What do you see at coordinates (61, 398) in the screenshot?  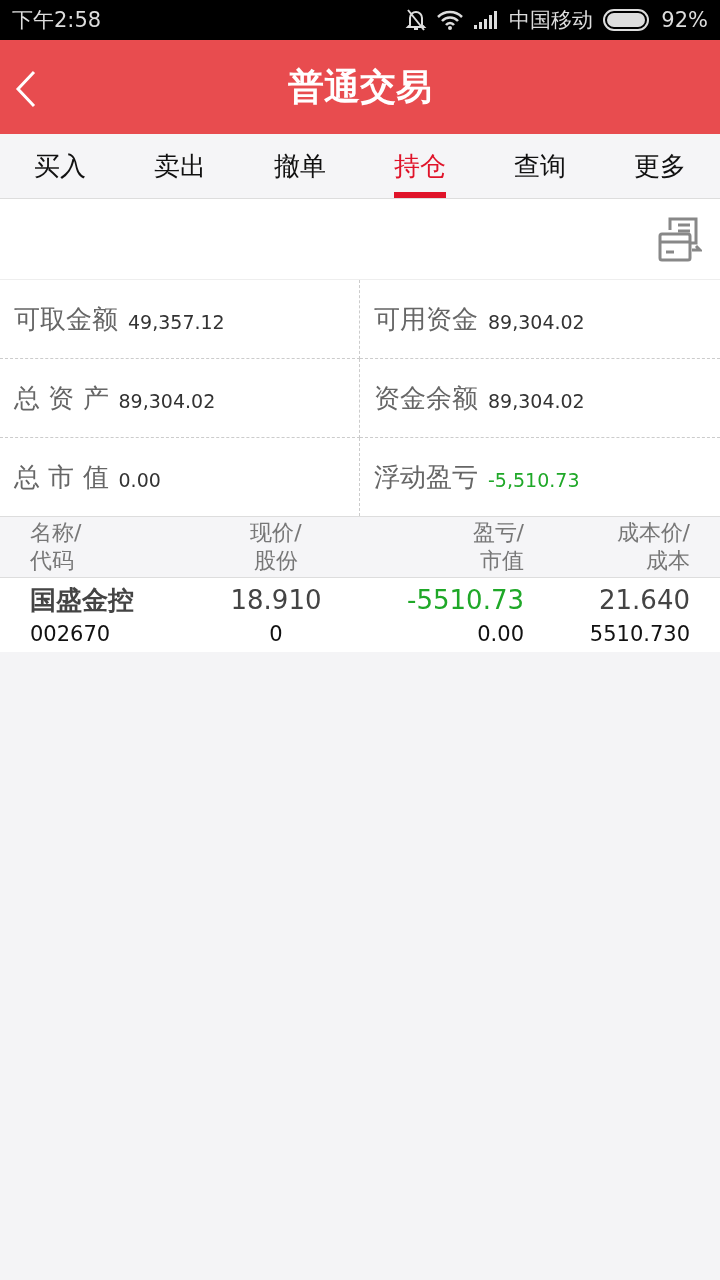 I see `field-label: 总 资 产` at bounding box center [61, 398].